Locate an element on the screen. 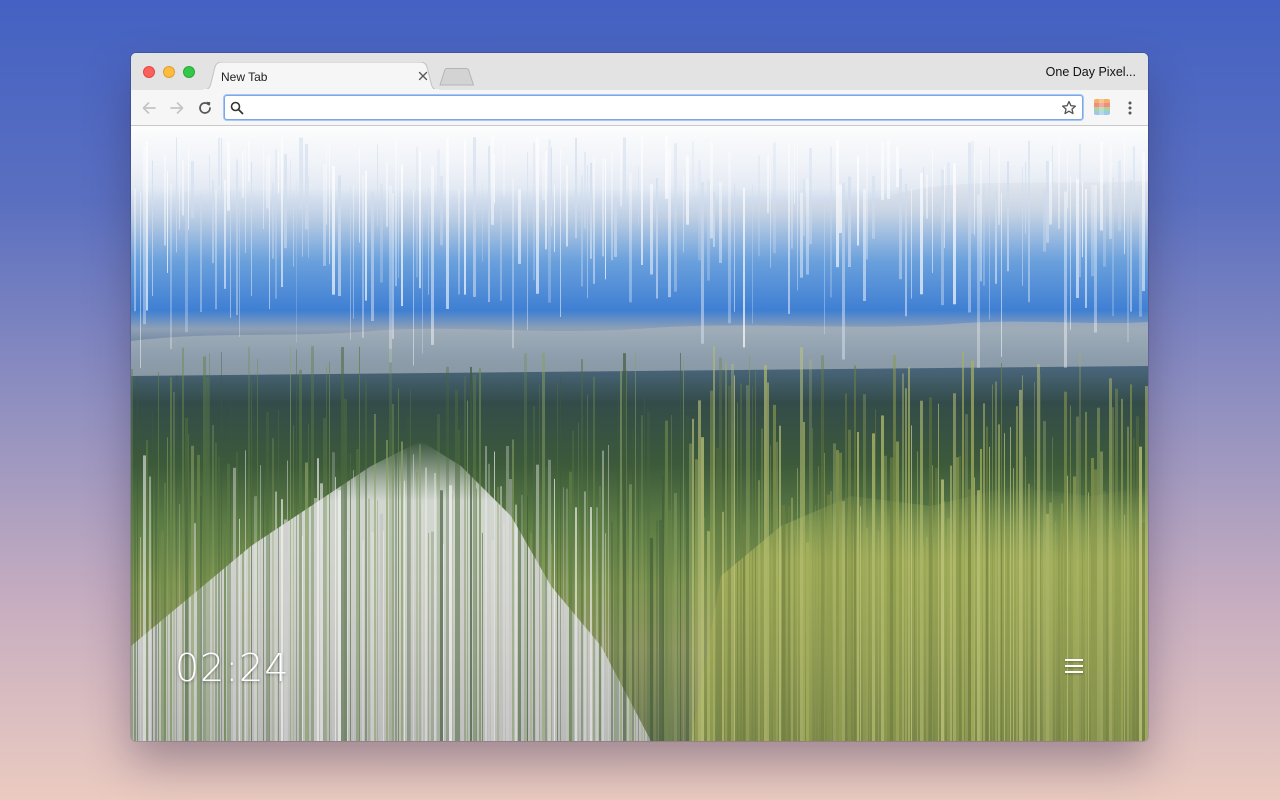 The height and width of the screenshot is (800, 1280). address-bar is located at coordinates (653, 107).